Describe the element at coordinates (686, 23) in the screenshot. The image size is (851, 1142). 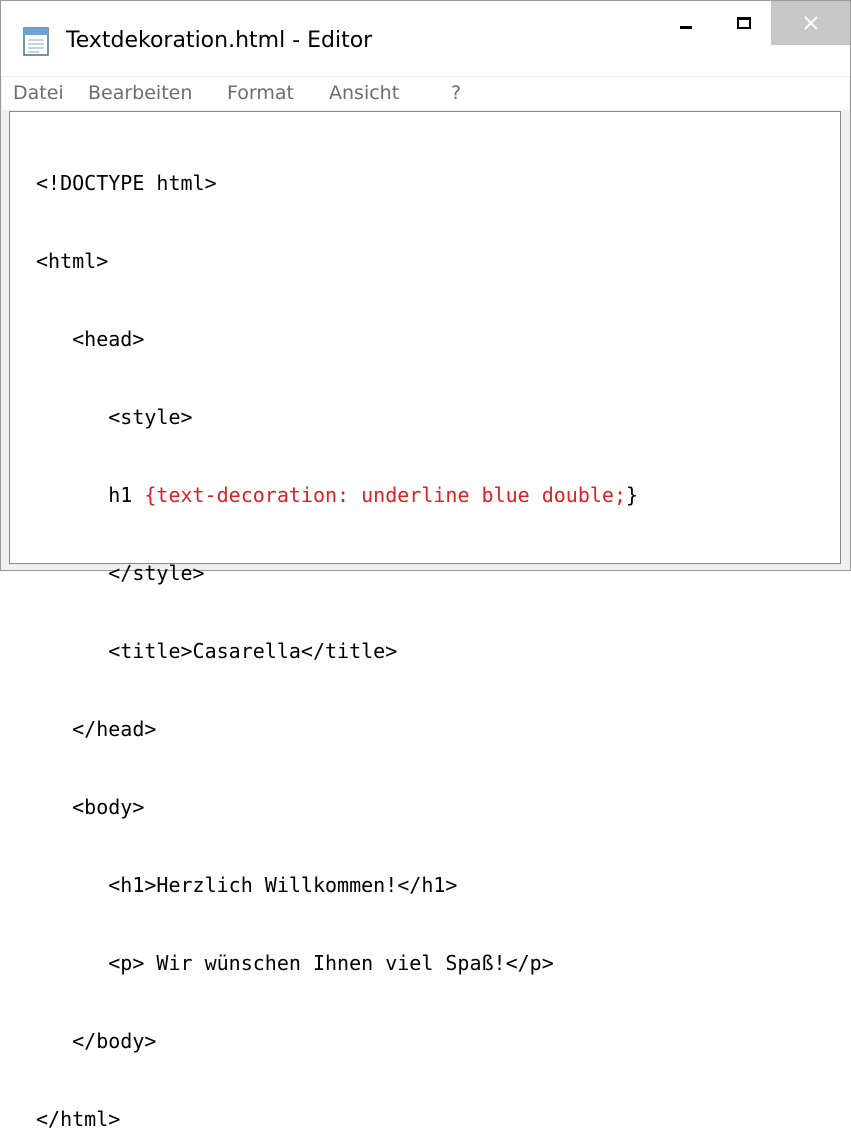
I see `minimize-button` at that location.